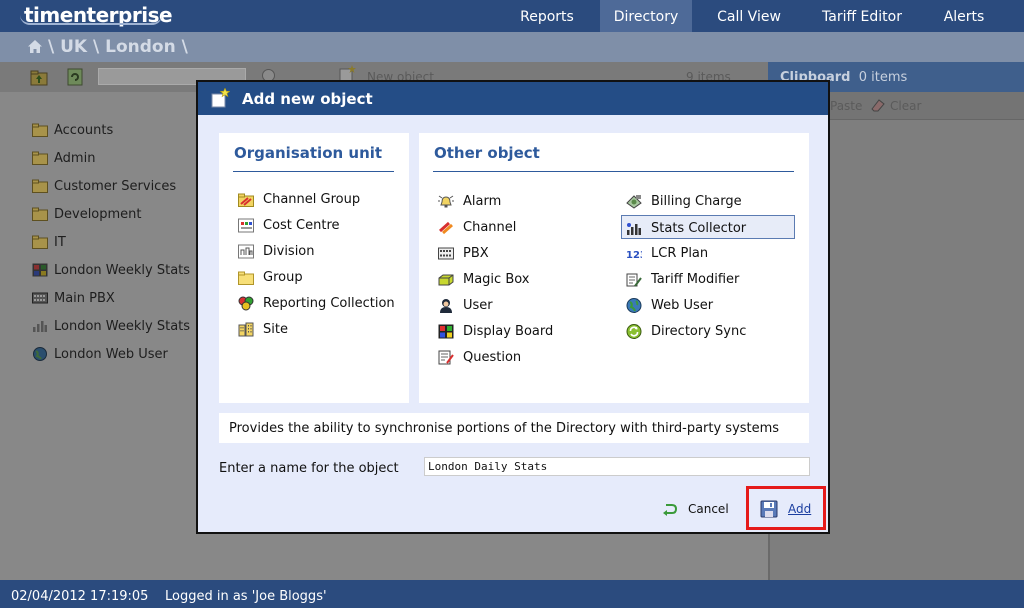 This screenshot has height=608, width=1024. I want to click on org-item-label: Reporting Collection, so click(329, 303).